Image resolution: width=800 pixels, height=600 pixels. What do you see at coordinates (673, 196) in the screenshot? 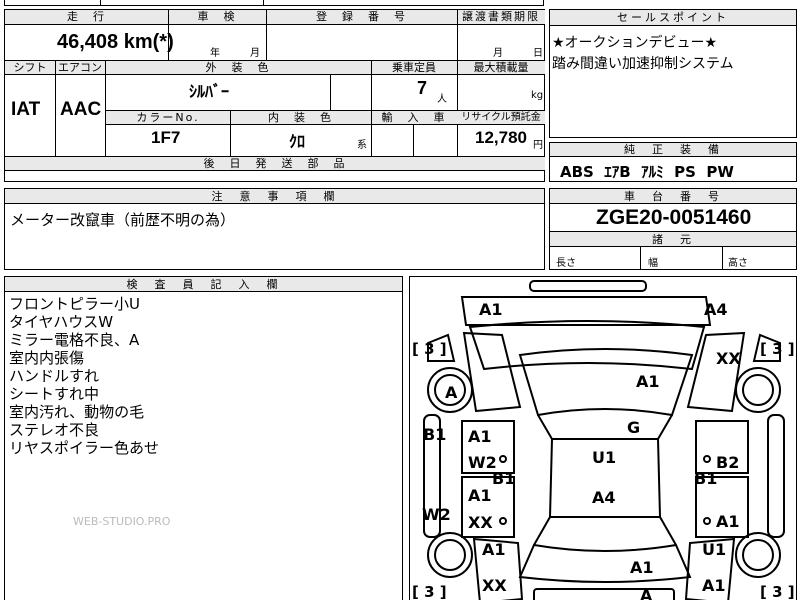
I see `chassis-header: 車 台 番 号` at bounding box center [673, 196].